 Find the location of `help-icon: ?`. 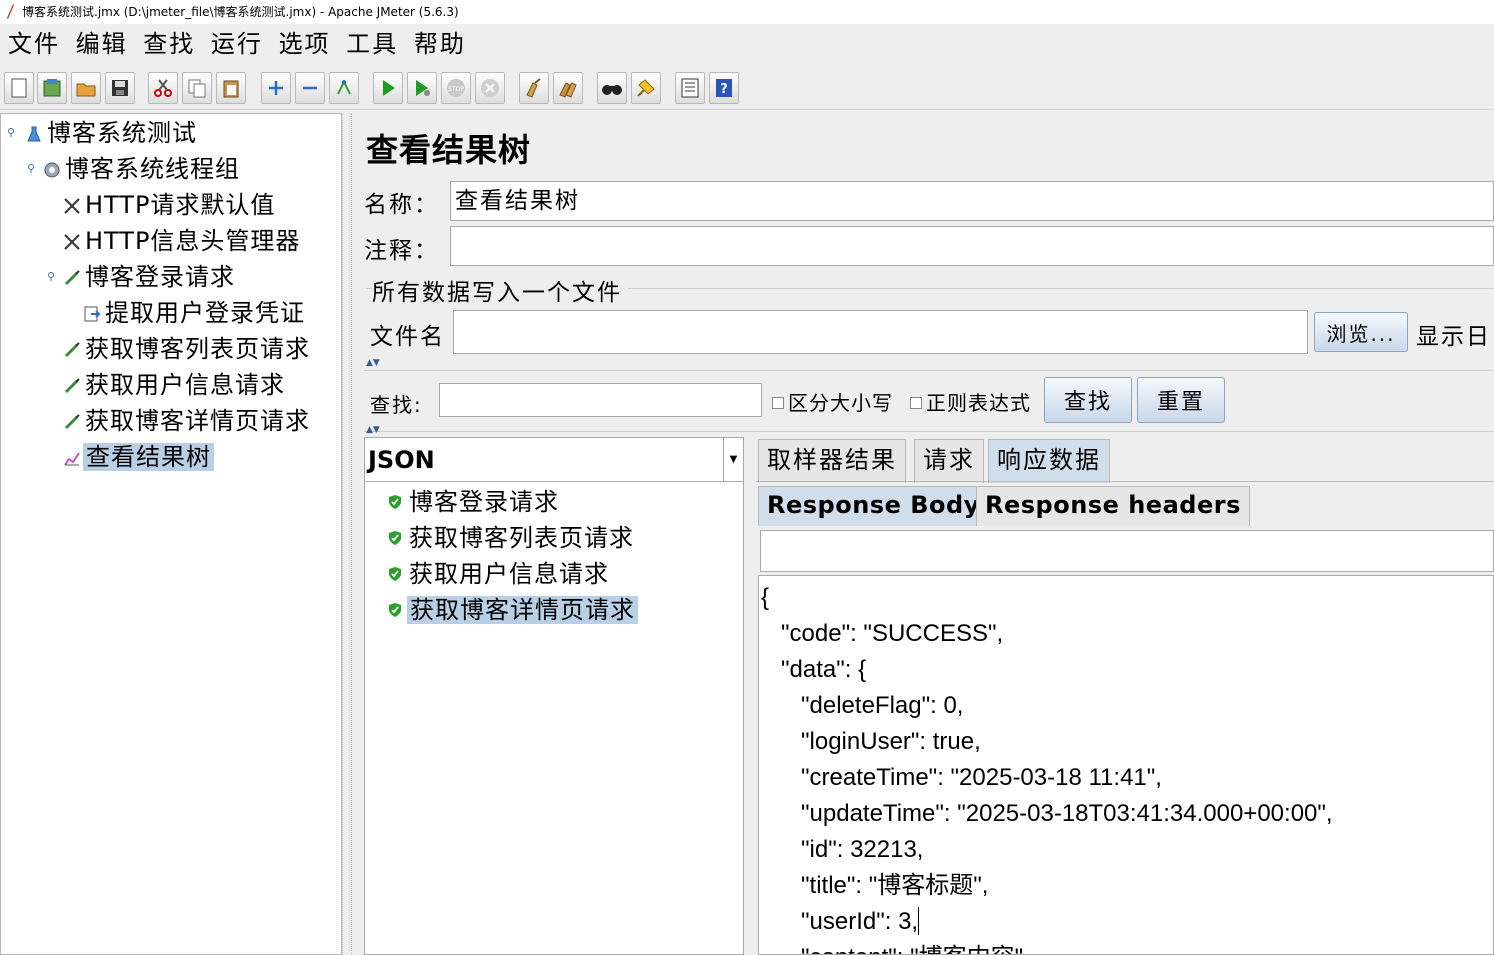

help-icon: ? is located at coordinates (724, 88).